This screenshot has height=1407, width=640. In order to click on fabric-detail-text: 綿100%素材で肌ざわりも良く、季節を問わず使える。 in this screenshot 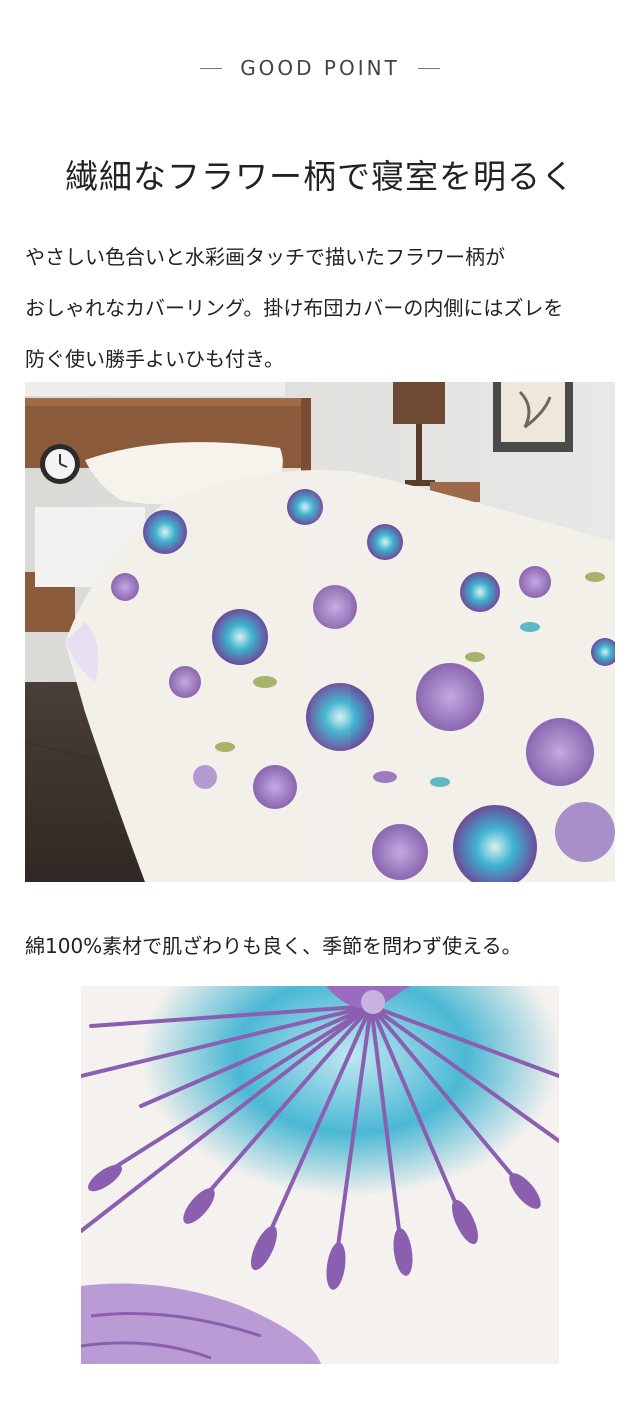, I will do `click(273, 946)`.